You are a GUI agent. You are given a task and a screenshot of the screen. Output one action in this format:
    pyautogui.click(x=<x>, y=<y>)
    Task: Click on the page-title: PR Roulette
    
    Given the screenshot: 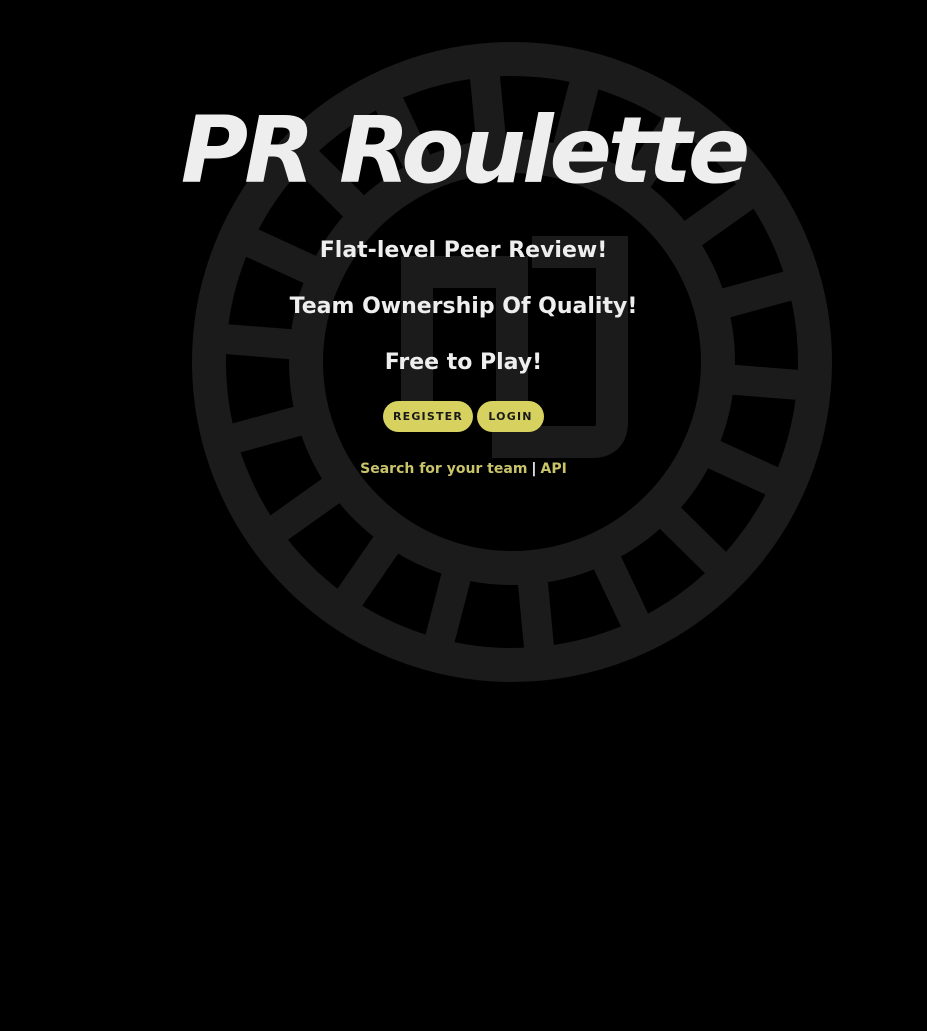 What is the action you would take?
    pyautogui.click(x=465, y=150)
    